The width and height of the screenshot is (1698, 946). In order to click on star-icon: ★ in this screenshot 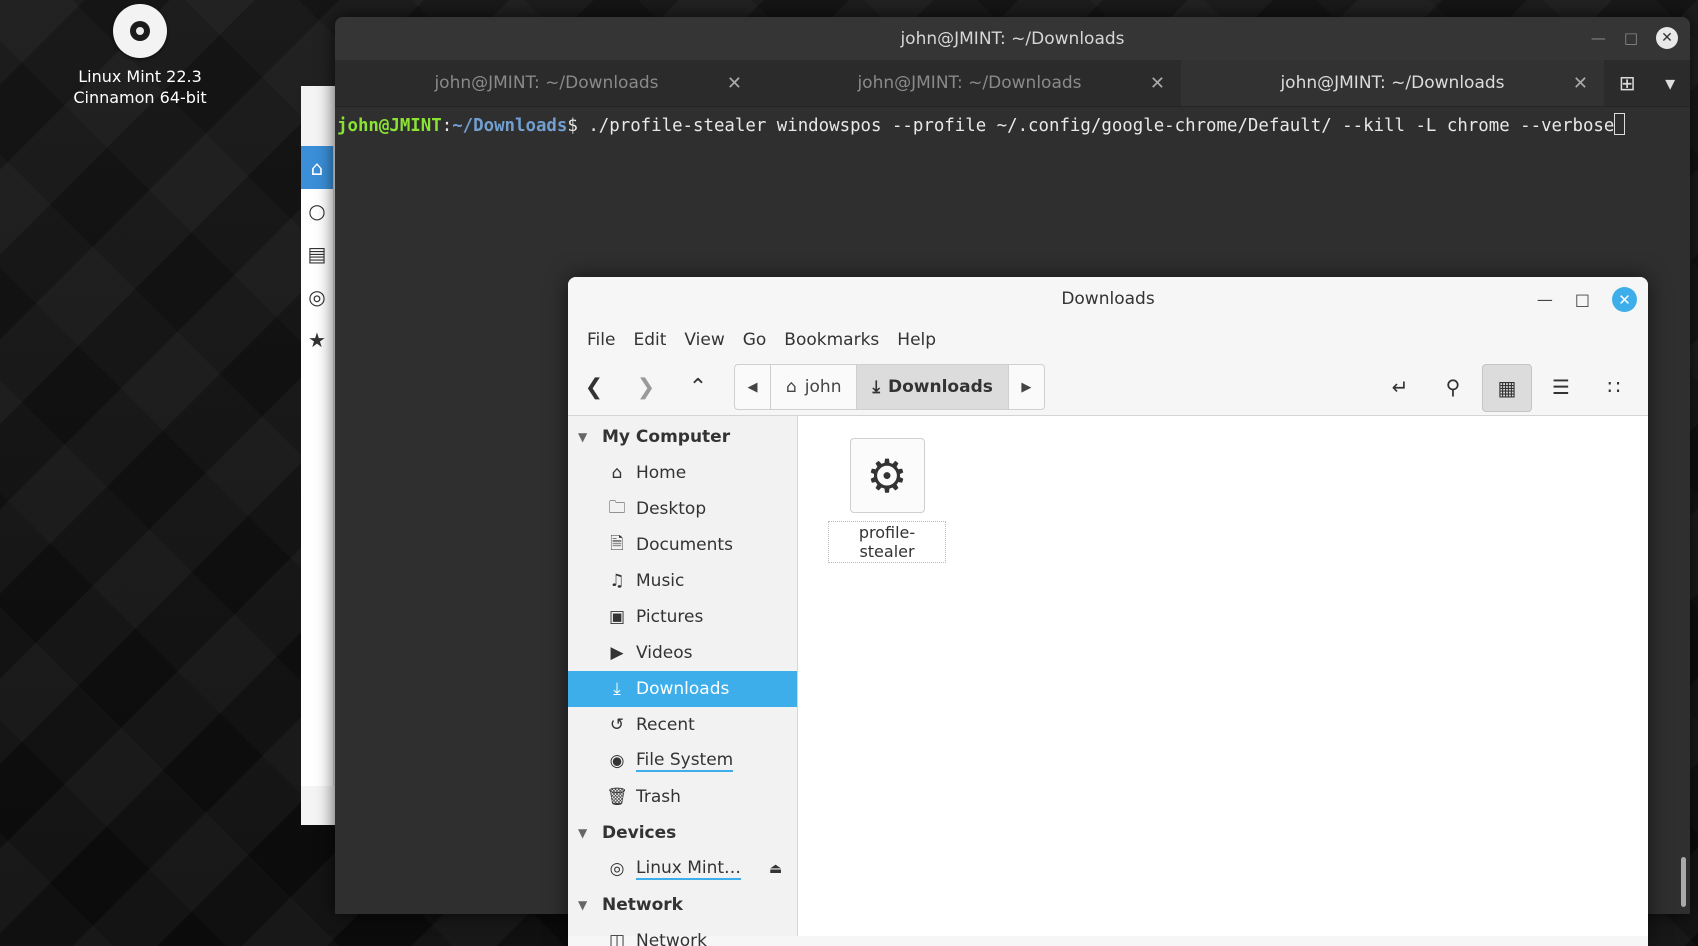, I will do `click(317, 339)`.